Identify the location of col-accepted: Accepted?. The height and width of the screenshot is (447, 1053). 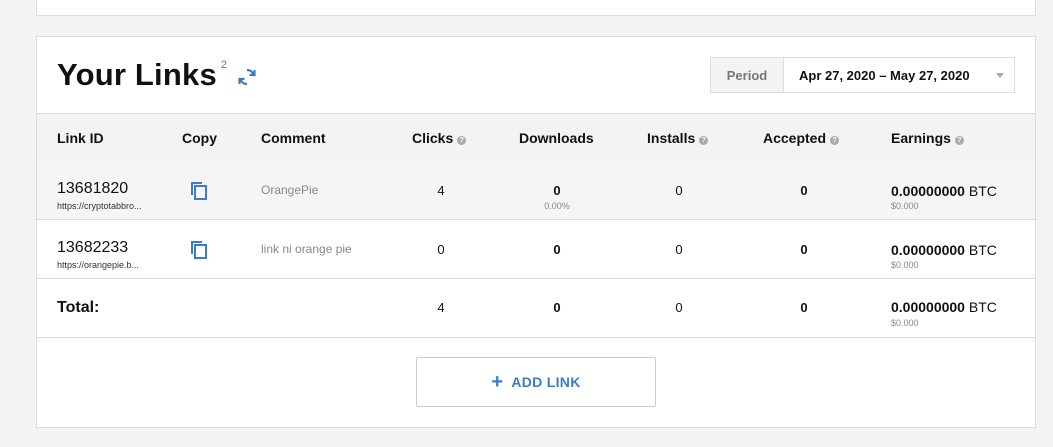
(801, 138).